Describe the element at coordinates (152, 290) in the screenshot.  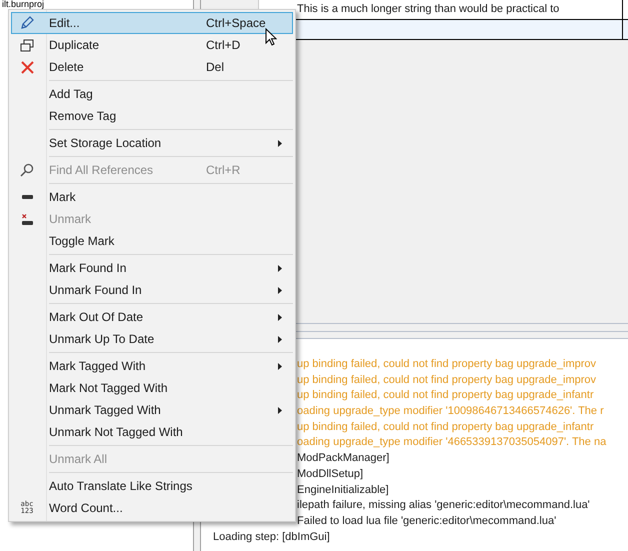
I see `menu-item: Unmark Found In` at that location.